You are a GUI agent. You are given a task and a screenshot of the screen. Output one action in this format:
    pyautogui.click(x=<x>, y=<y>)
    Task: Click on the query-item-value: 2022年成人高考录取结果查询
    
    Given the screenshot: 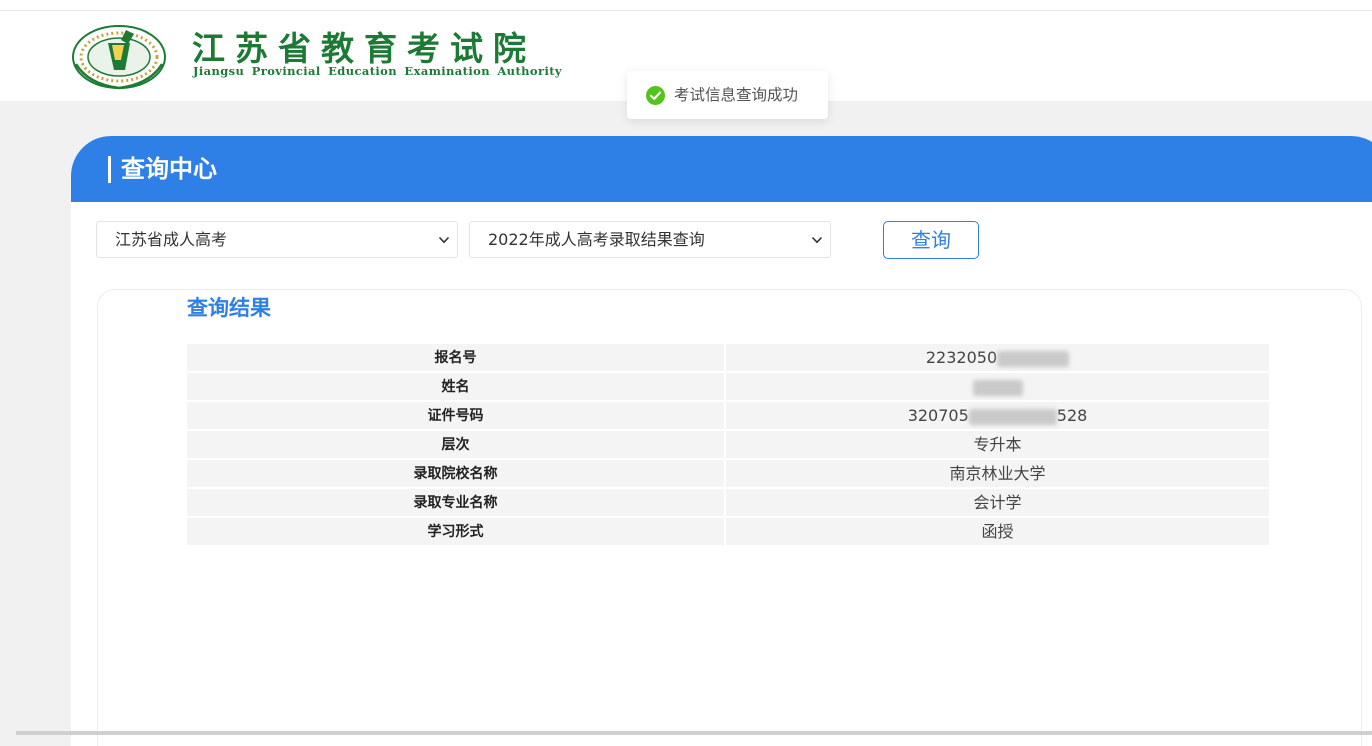 What is the action you would take?
    pyautogui.click(x=596, y=239)
    